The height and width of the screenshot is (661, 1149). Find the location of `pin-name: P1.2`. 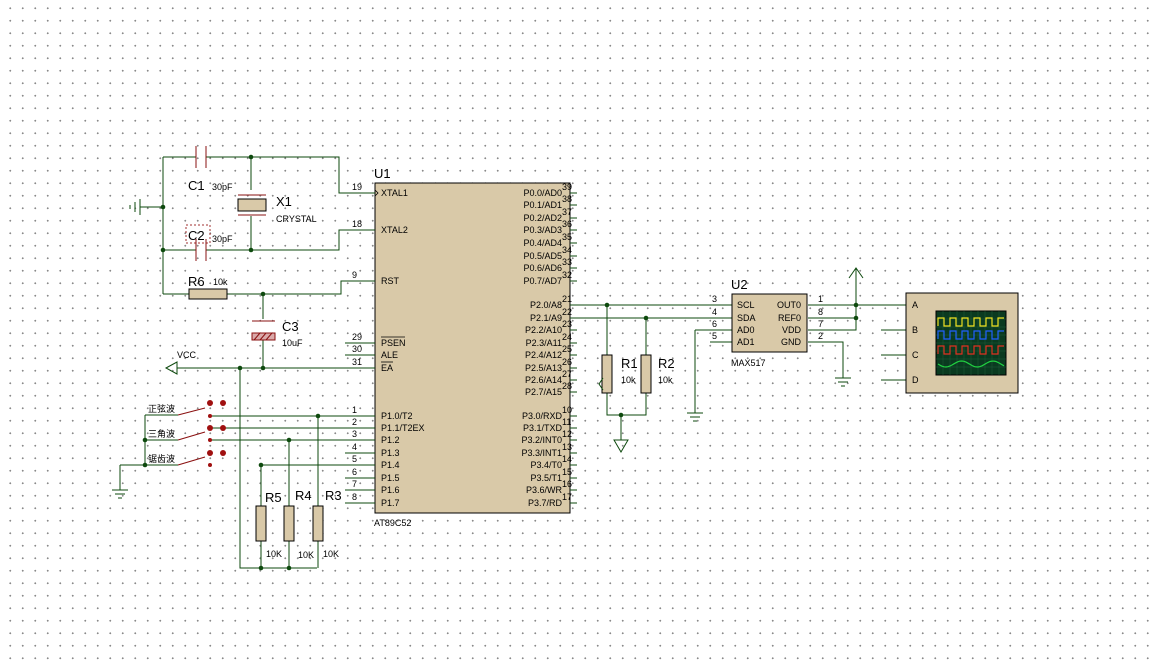

pin-name: P1.2 is located at coordinates (390, 440).